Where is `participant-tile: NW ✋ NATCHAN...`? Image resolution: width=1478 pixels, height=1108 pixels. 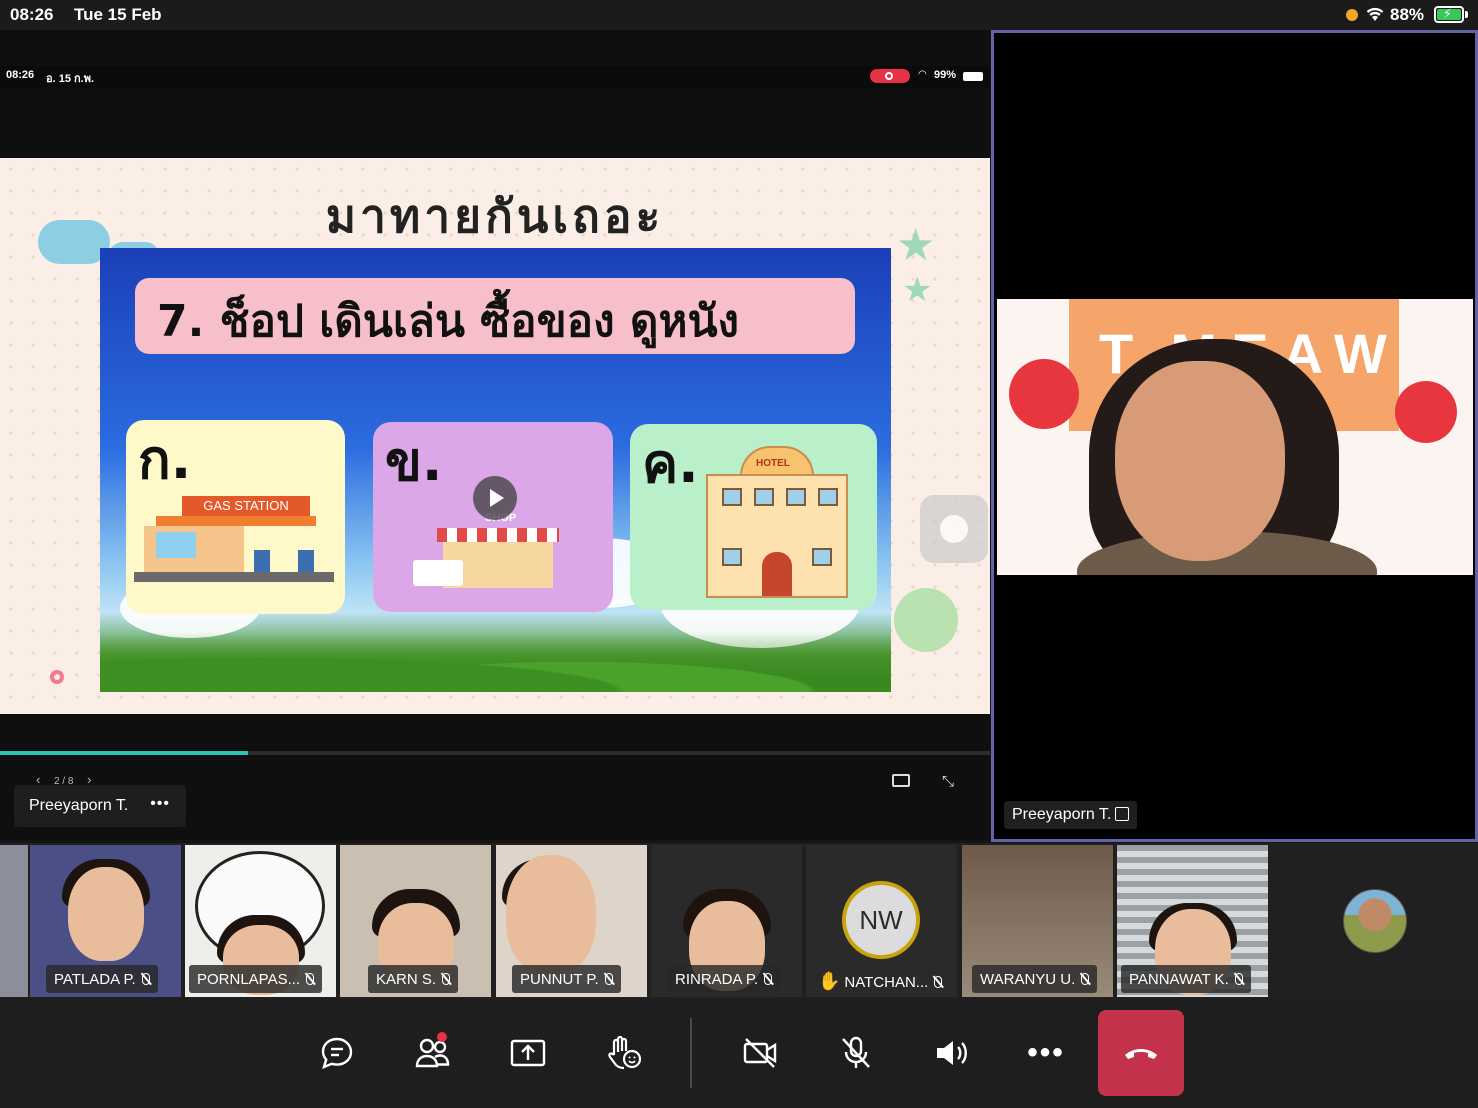 participant-tile: NW ✋ NATCHAN... is located at coordinates (881, 921).